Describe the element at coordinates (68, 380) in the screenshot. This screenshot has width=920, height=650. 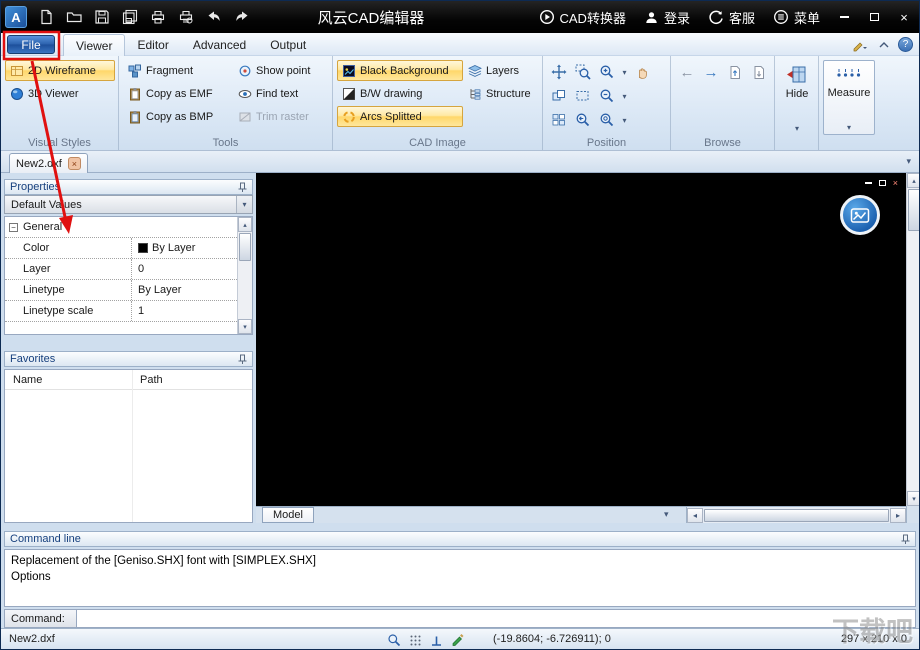
I see `favorites-name-column: Name` at that location.